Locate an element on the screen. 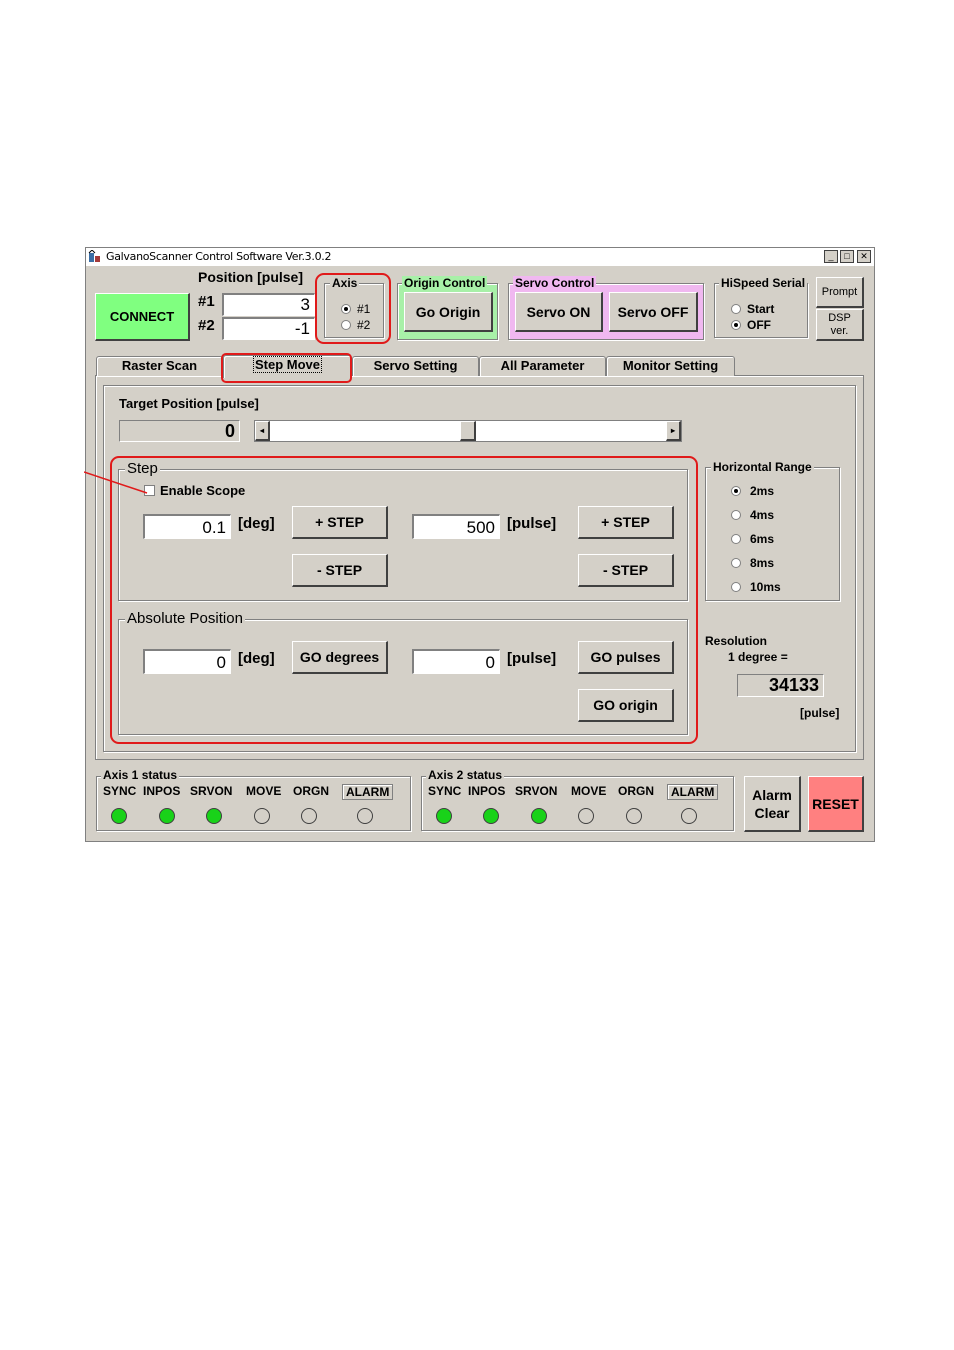 The width and height of the screenshot is (954, 1350). axis1_status-alarm-led-icon is located at coordinates (365, 816).